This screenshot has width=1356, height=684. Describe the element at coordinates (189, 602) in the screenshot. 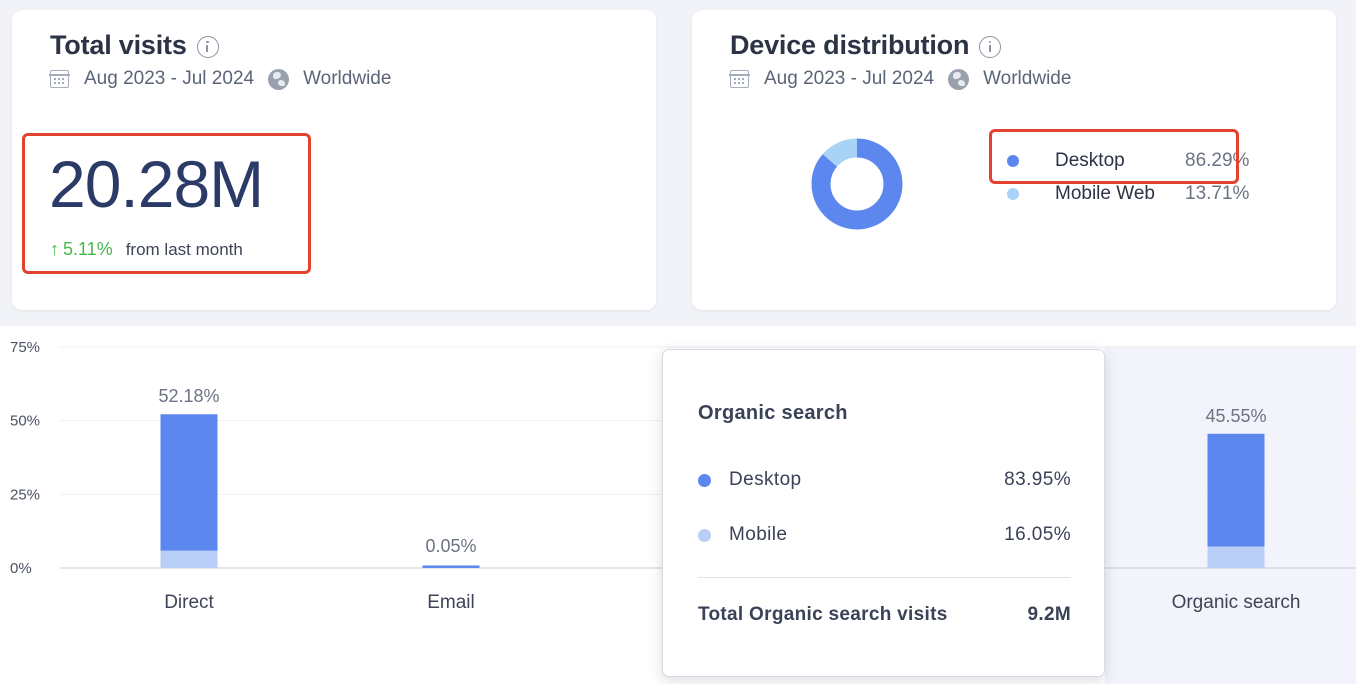

I see `x-category-label: Direct` at that location.